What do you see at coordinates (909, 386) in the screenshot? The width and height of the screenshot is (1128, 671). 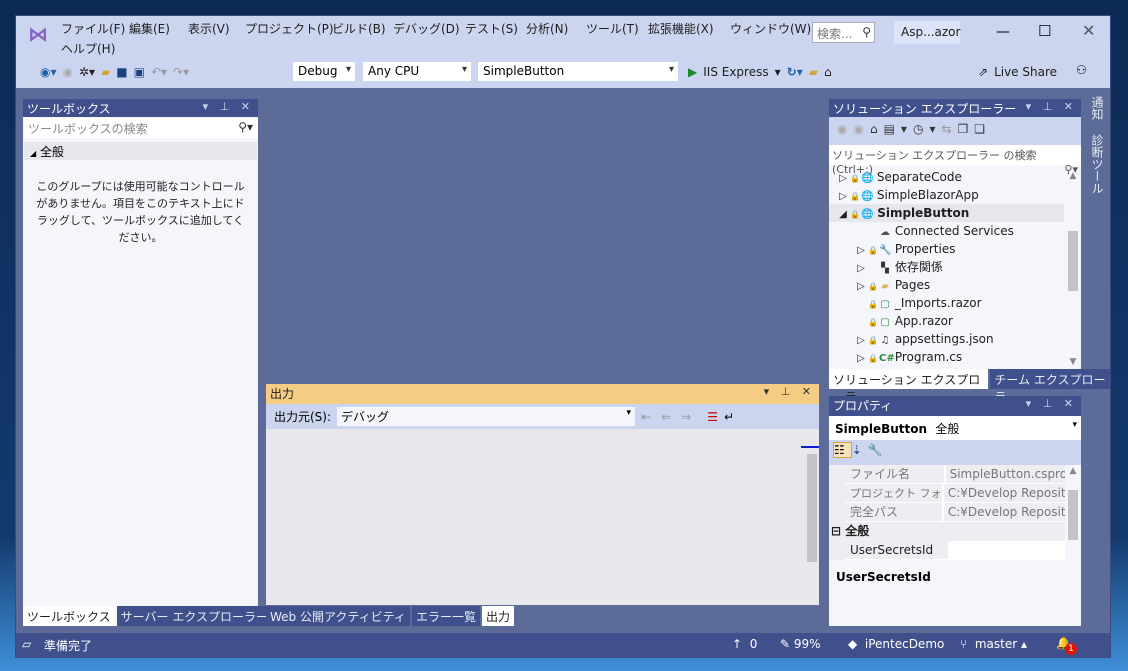 I see `tab-solution-explorer: ソリューション エクスプローラー` at bounding box center [909, 386].